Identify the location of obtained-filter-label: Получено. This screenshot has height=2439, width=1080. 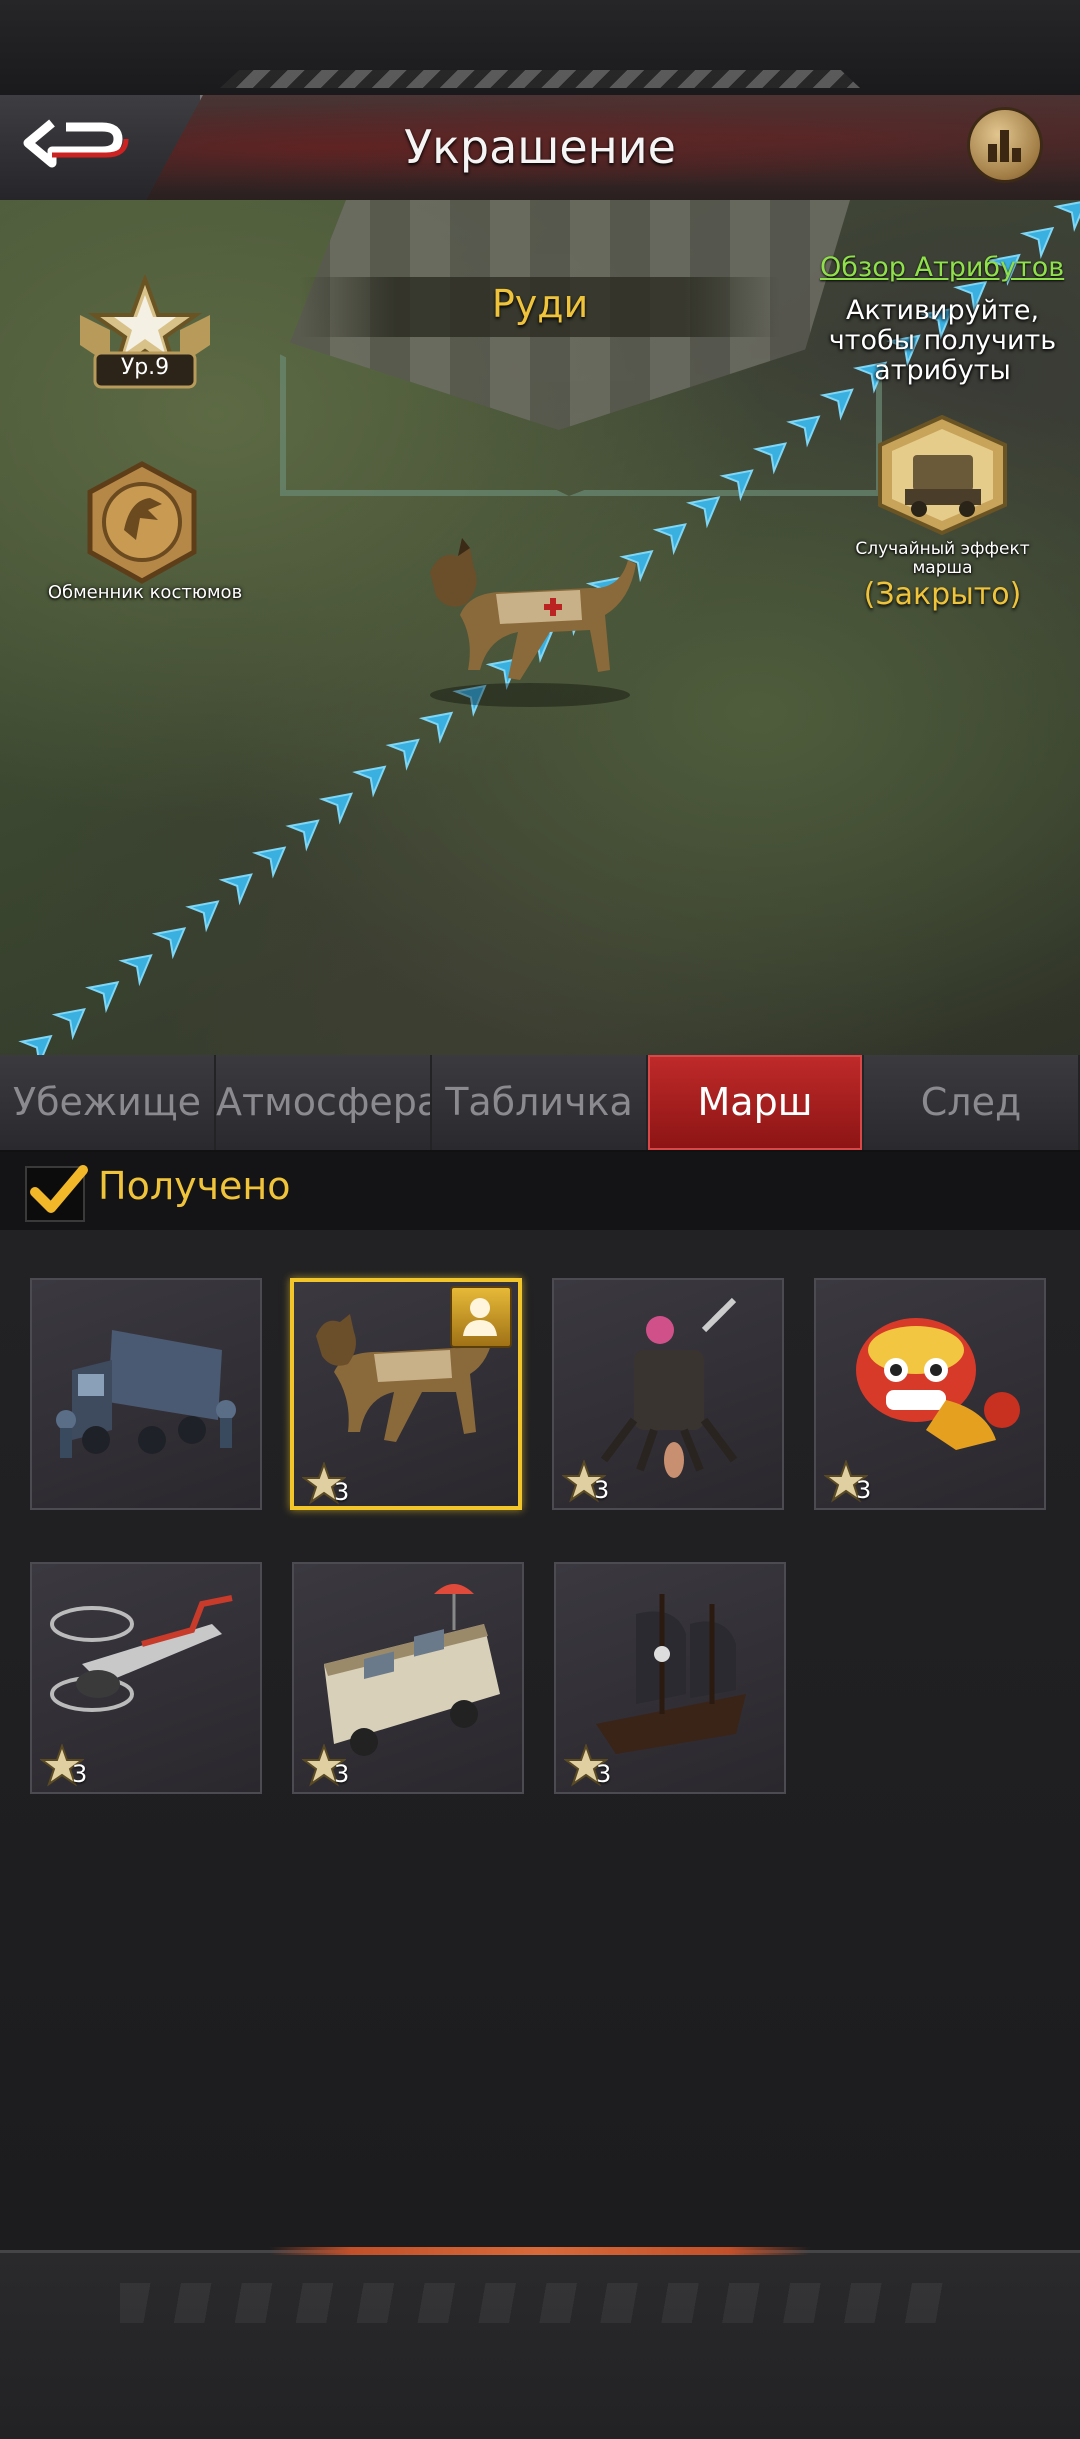
(194, 1186).